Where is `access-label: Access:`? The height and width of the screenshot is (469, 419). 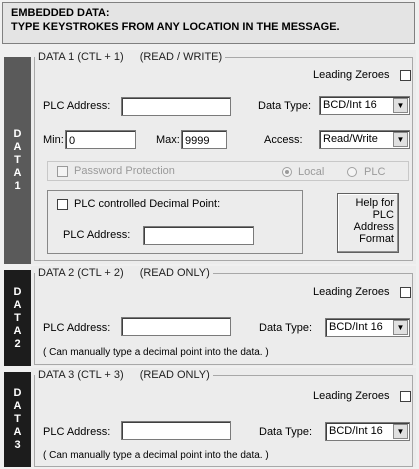
access-label: Access: is located at coordinates (283, 140).